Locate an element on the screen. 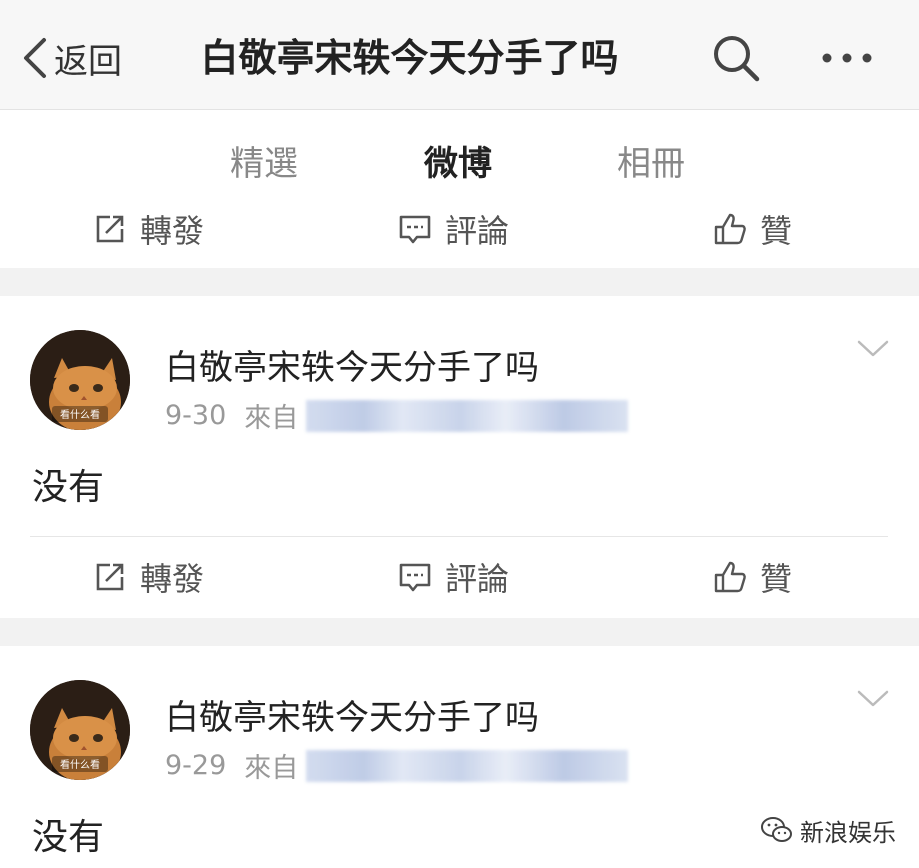 Image resolution: width=919 pixels, height=868 pixels. post-date: 9-29 is located at coordinates (196, 765).